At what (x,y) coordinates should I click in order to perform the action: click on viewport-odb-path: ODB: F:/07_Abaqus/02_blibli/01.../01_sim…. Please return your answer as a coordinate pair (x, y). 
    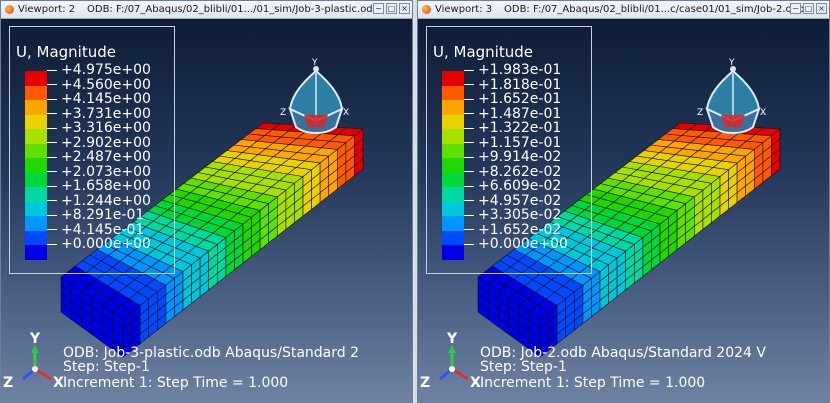
    Looking at the image, I should click on (233, 9).